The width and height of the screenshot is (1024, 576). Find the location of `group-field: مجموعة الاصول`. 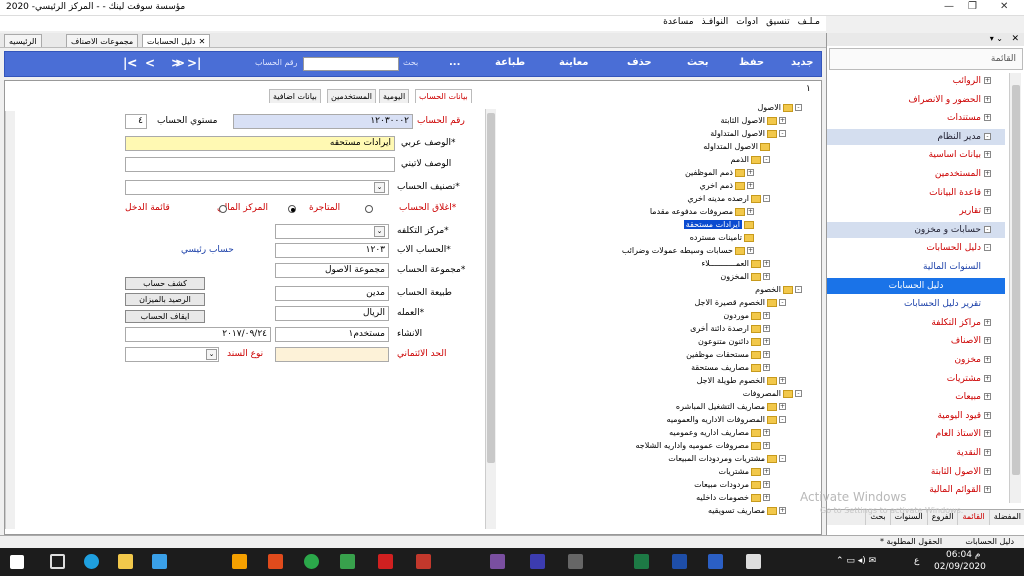

group-field: مجموعة الاصول is located at coordinates (332, 270).